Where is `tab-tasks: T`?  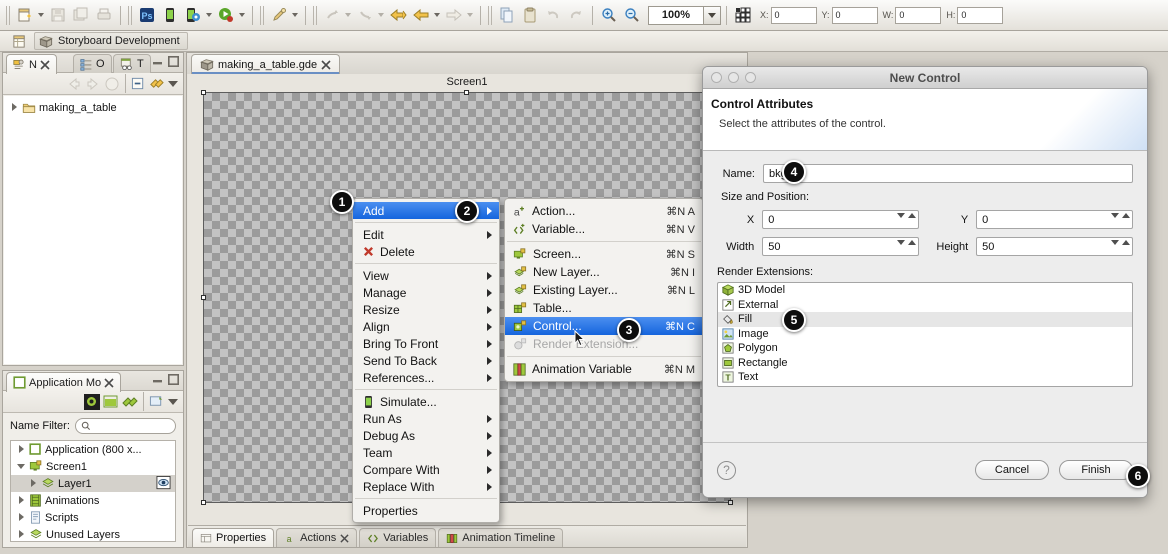 tab-tasks: T is located at coordinates (132, 63).